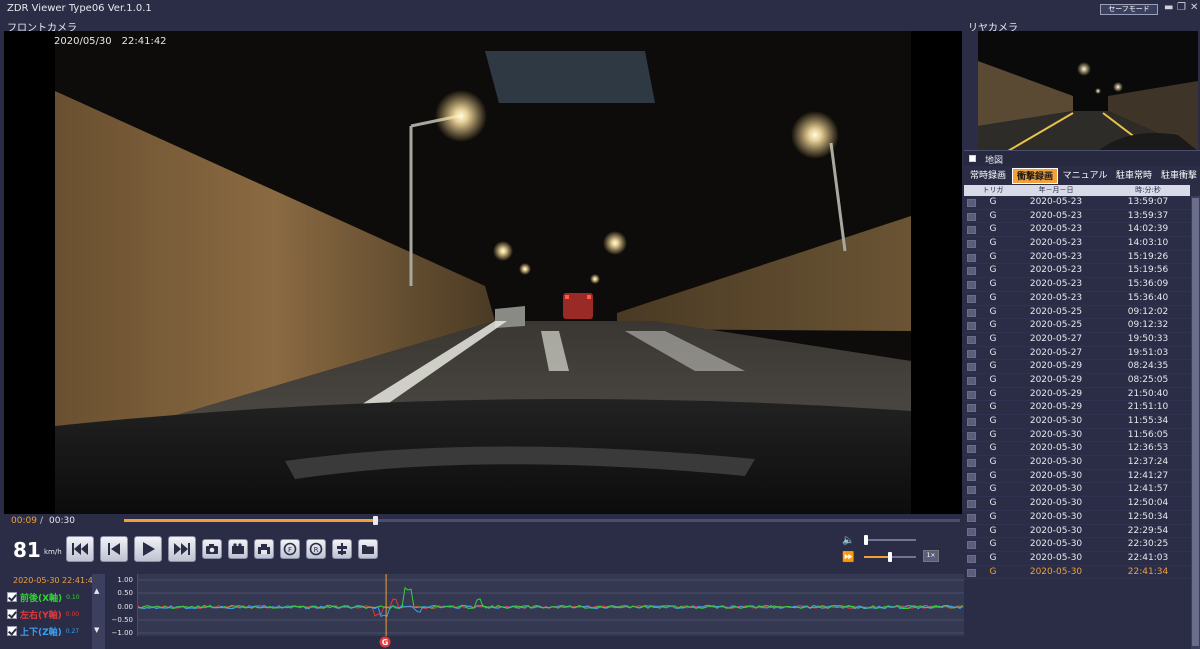  What do you see at coordinates (1168, 8) in the screenshot?
I see `minimize-icon: ▬` at bounding box center [1168, 8].